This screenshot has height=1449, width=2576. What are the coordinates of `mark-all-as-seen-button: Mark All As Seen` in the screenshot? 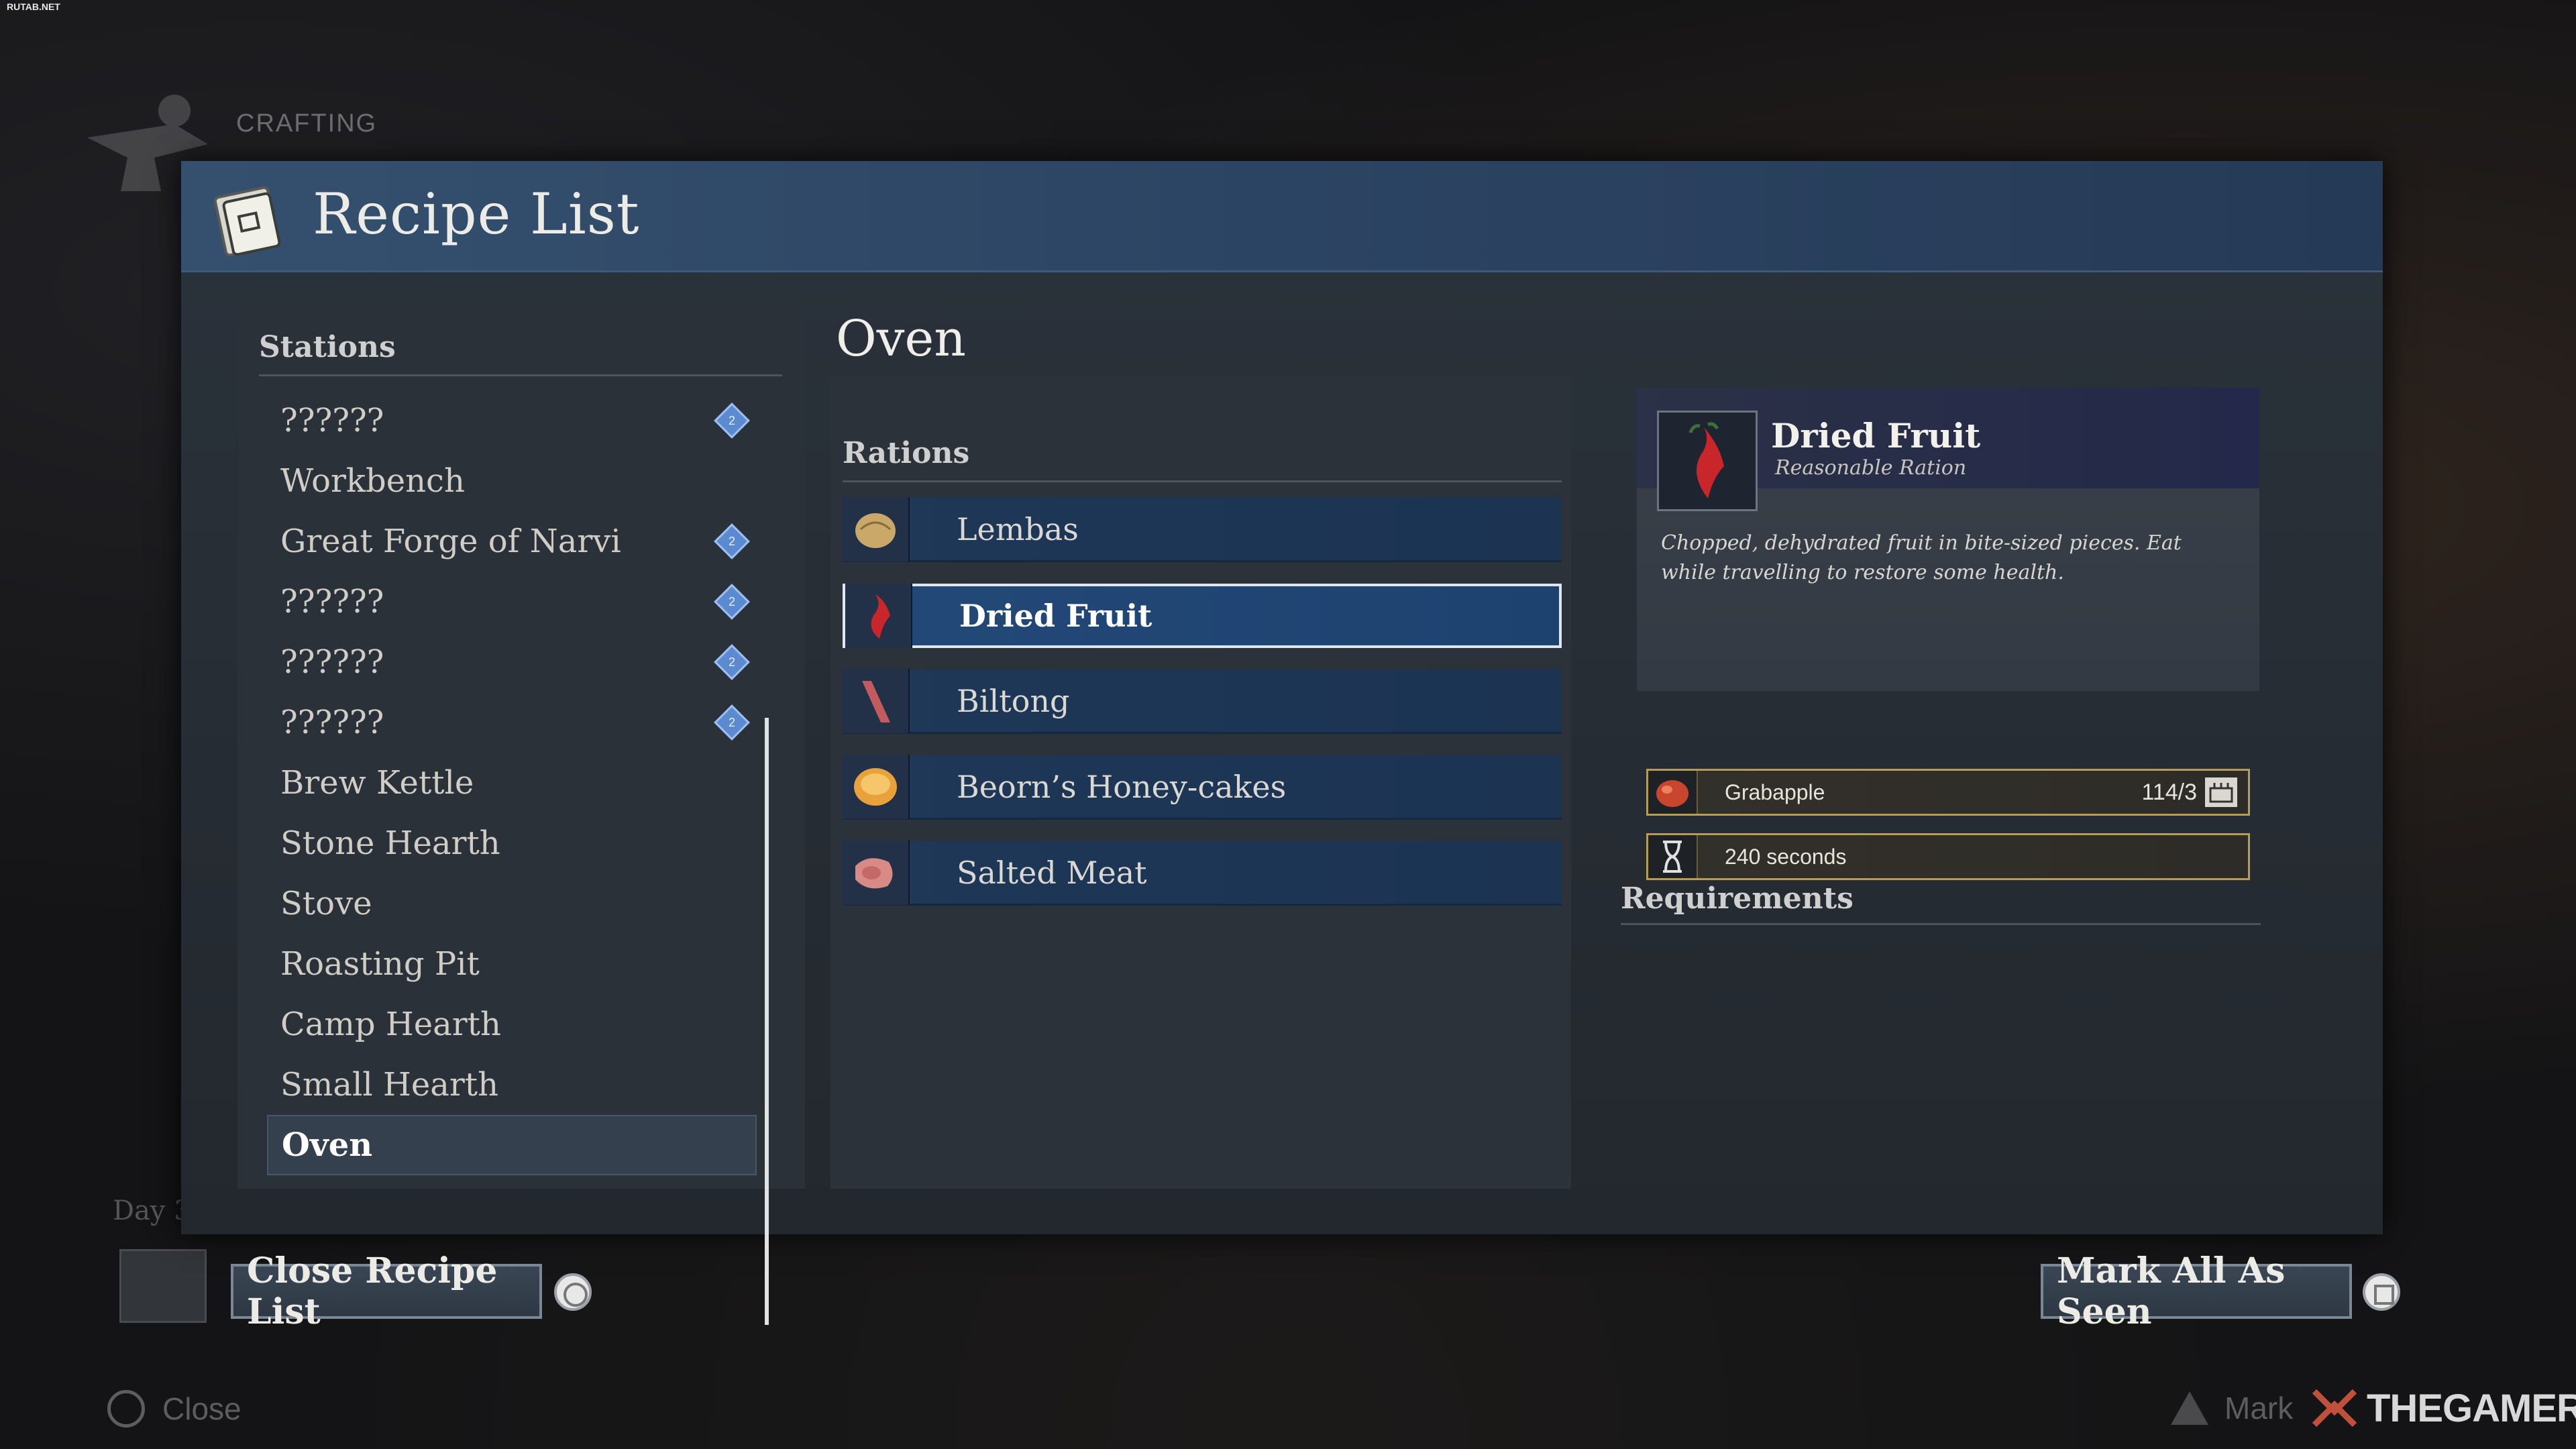 It's located at (2196, 1291).